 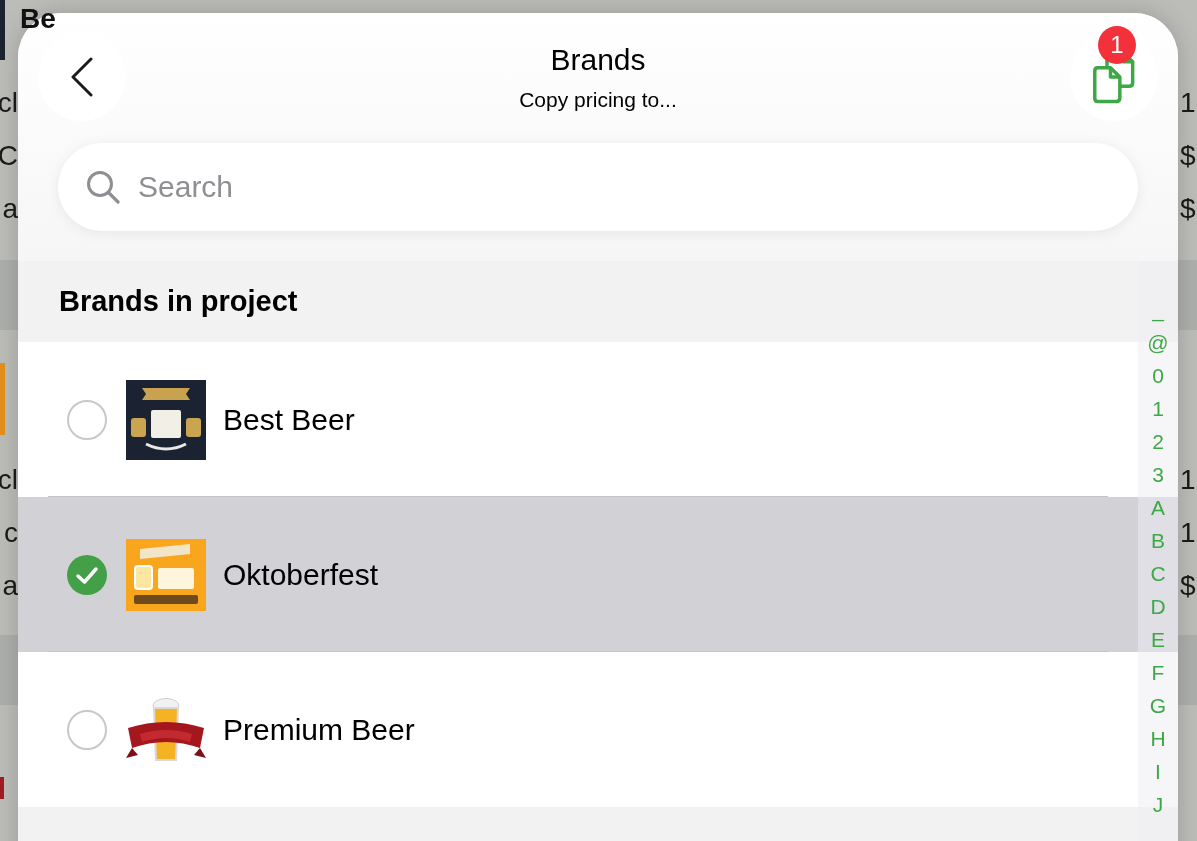 I want to click on mug-emblem-icon, so click(x=166, y=419).